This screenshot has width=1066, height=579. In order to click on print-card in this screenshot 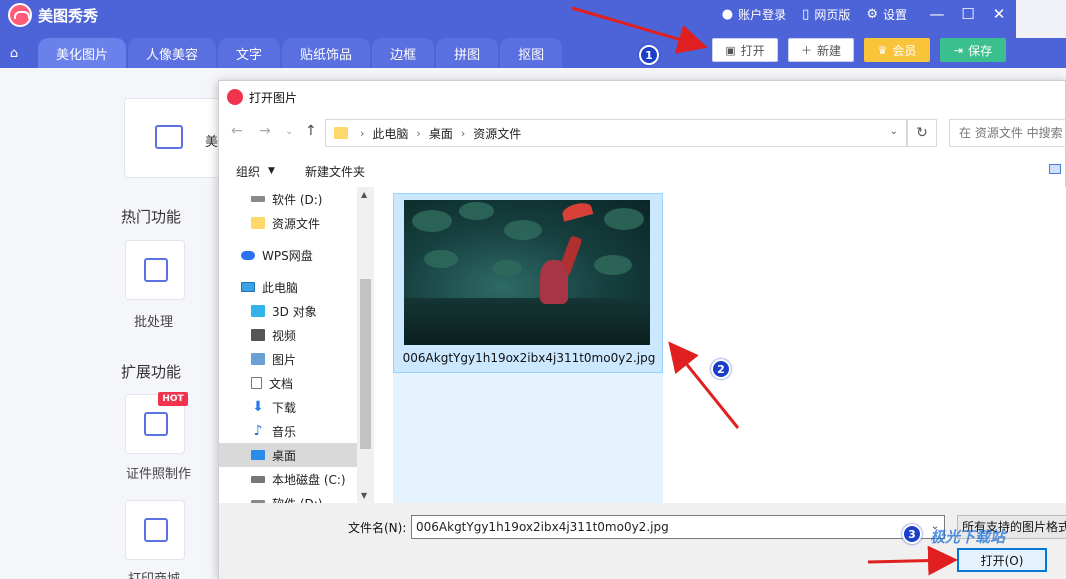, I will do `click(155, 530)`.